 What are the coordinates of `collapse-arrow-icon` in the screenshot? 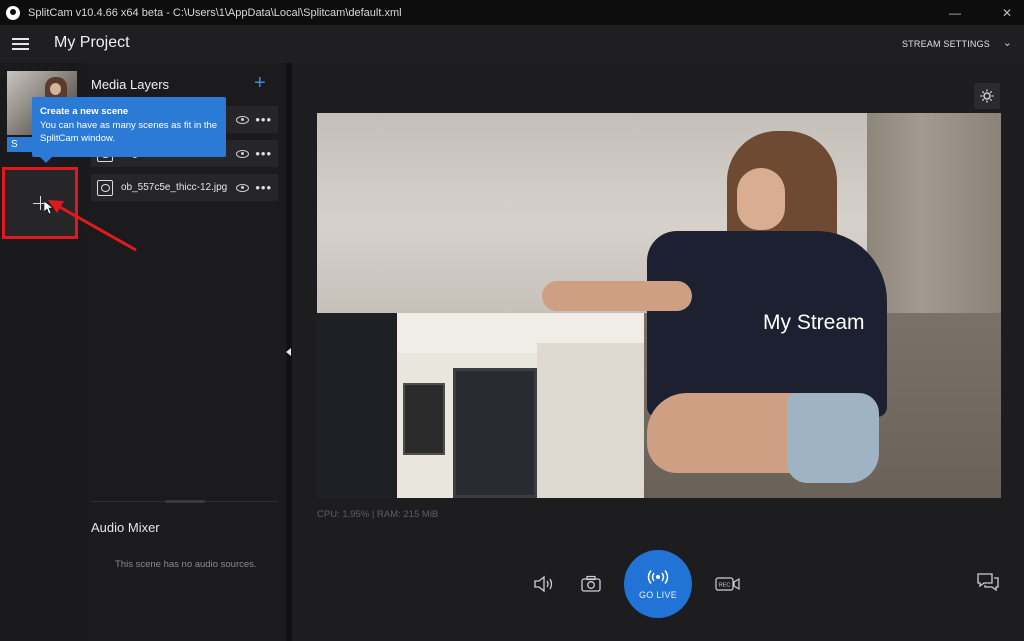 It's located at (288, 352).